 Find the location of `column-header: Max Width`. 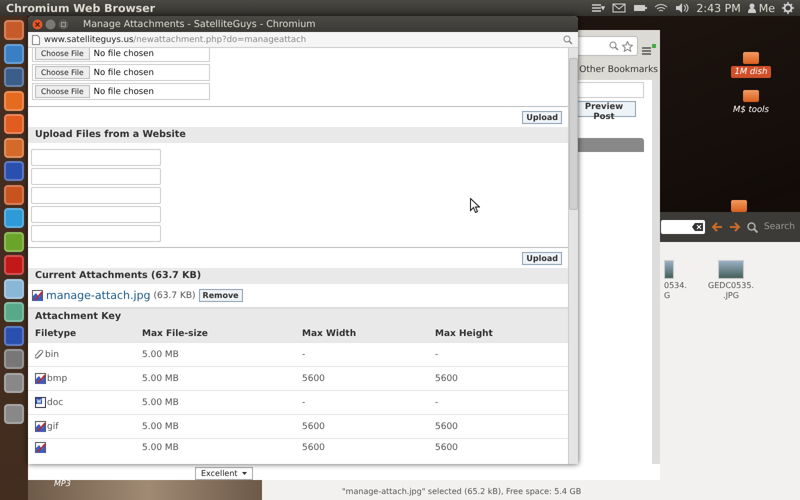

column-header: Max Width is located at coordinates (330, 333).